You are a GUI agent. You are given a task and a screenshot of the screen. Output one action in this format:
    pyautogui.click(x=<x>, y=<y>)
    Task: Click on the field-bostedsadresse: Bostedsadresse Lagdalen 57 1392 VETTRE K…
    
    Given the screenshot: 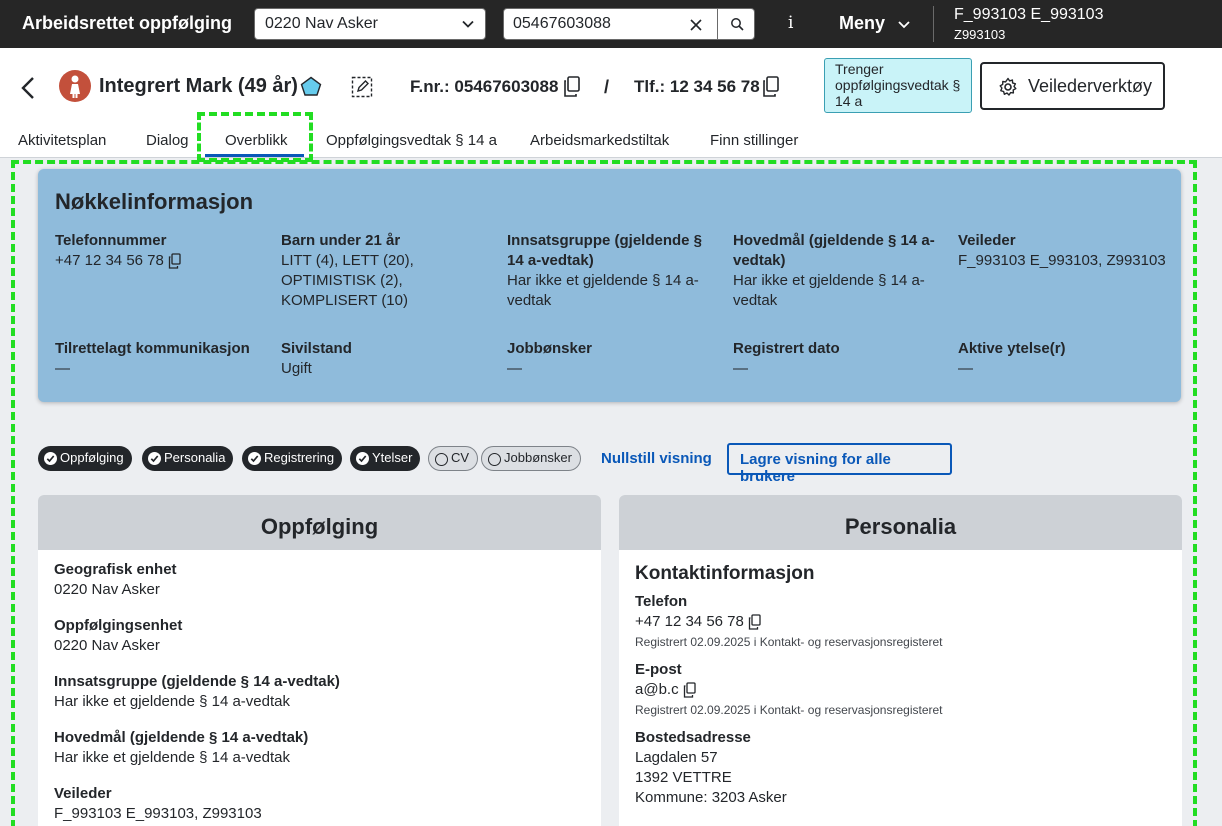 What is the action you would take?
    pyautogui.click(x=900, y=768)
    